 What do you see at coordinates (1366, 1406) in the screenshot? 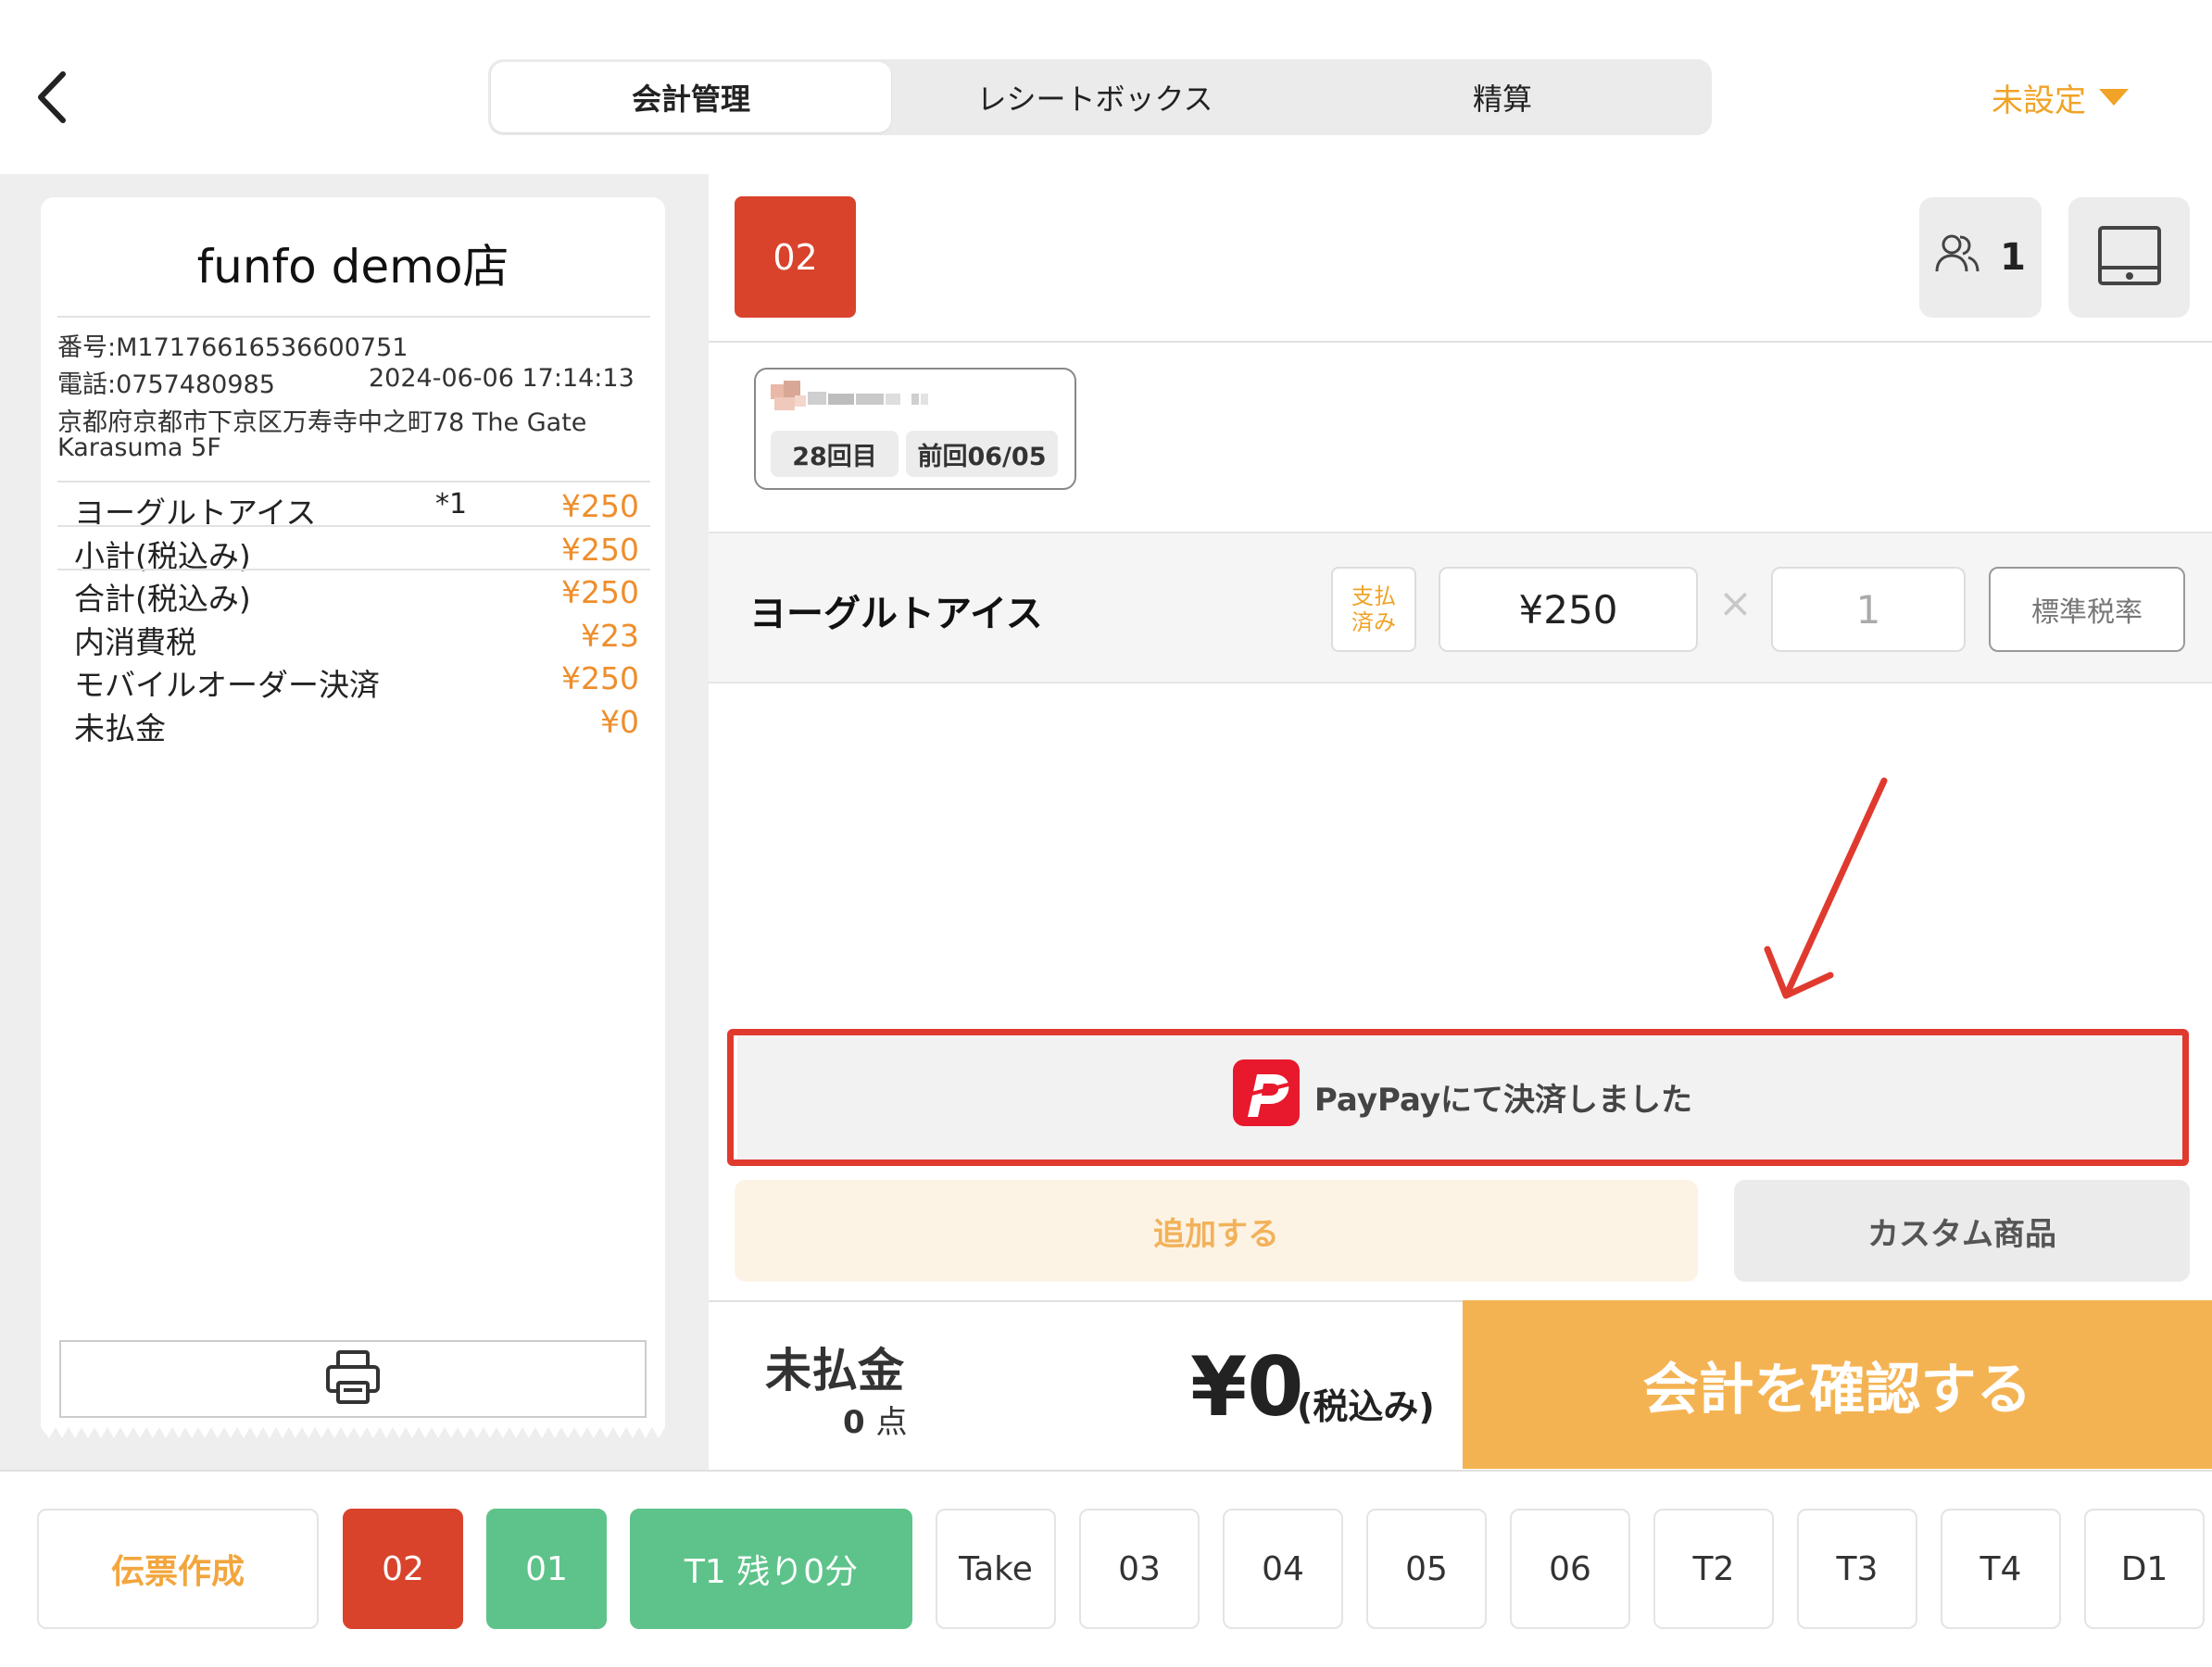
I see `total-tax-suffix: (税込み)` at bounding box center [1366, 1406].